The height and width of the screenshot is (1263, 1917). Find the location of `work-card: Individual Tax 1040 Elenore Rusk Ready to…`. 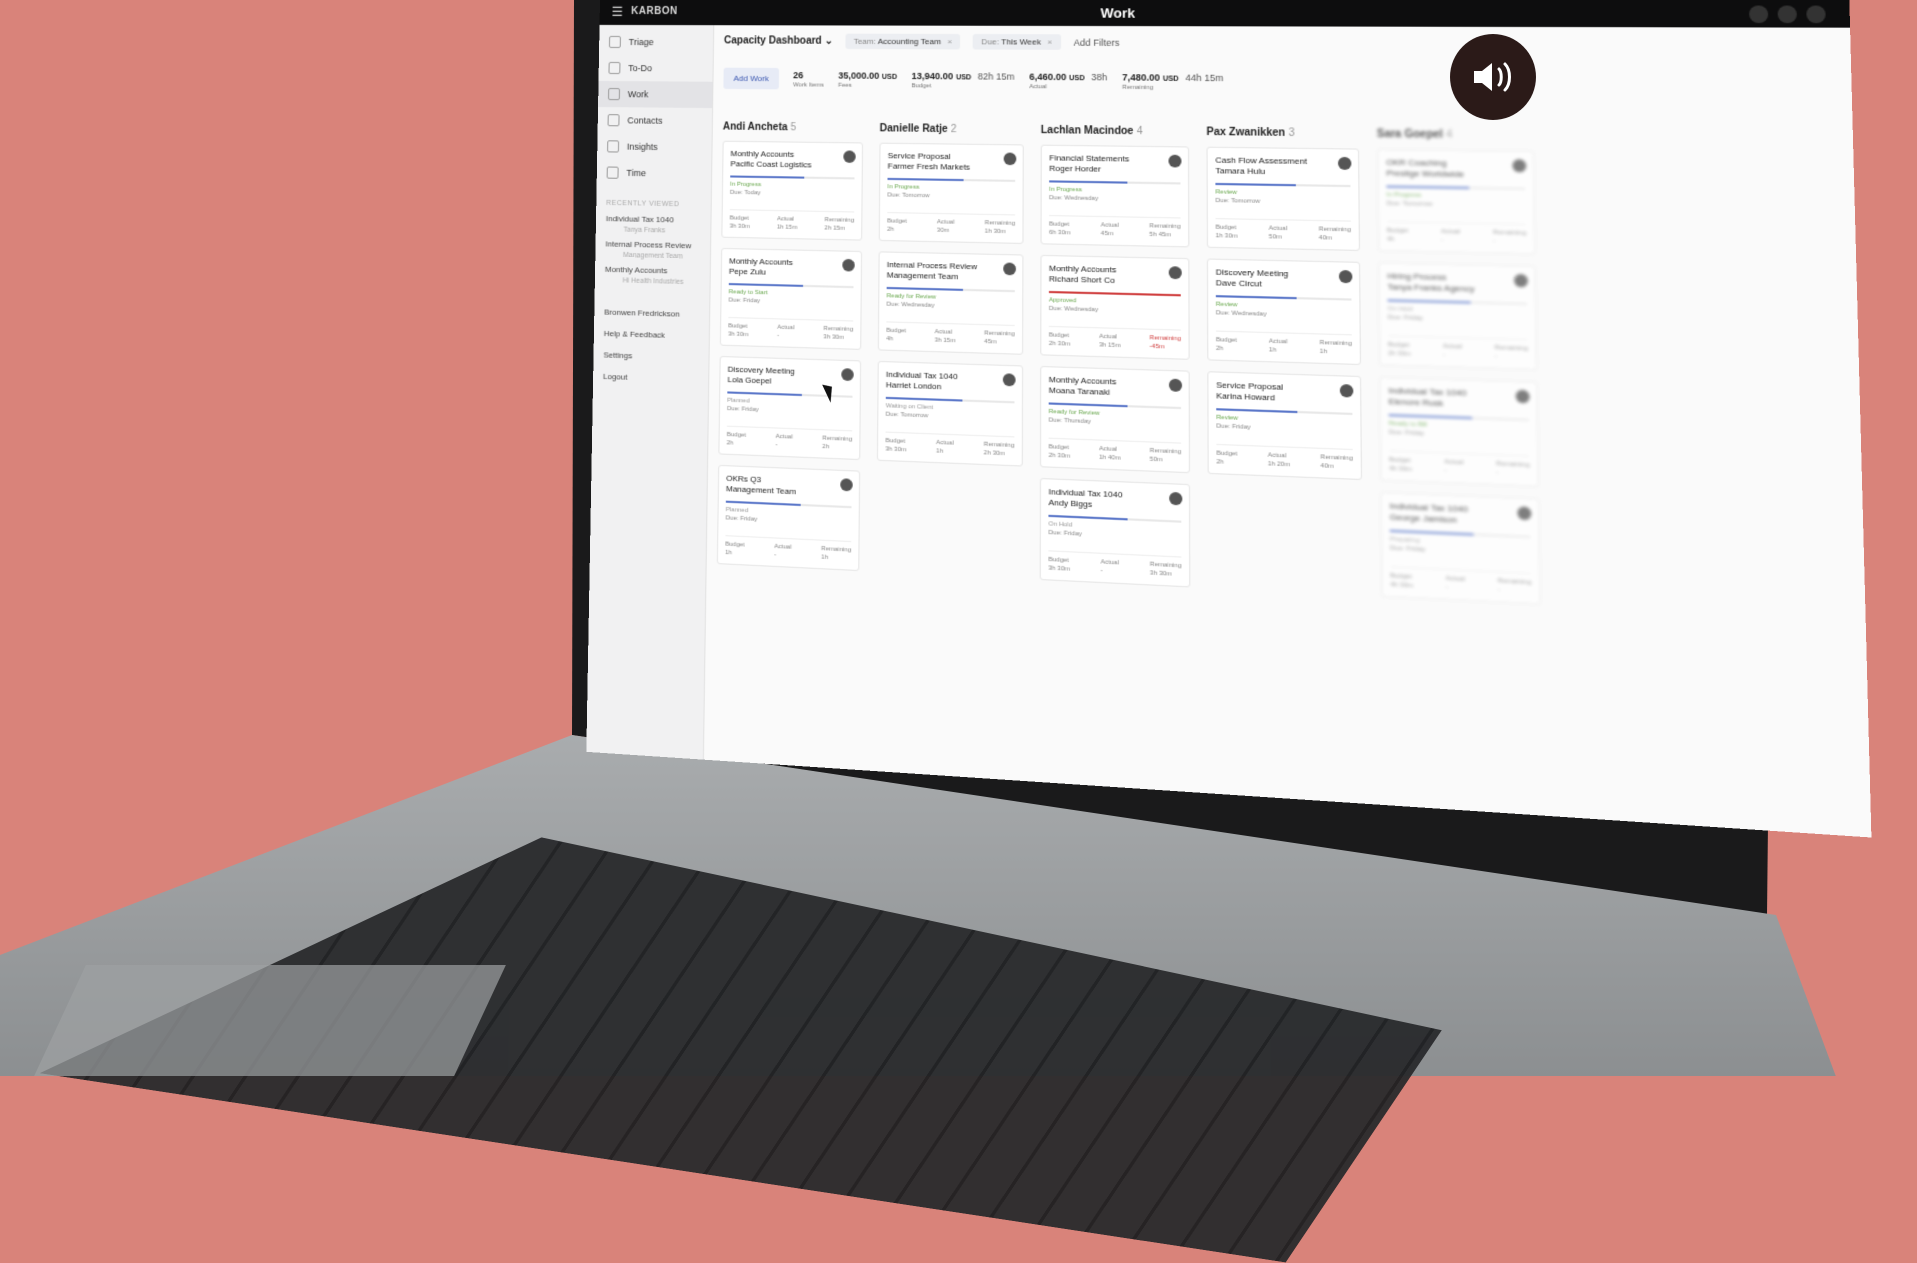

work-card: Individual Tax 1040 Elenore Rusk Ready to… is located at coordinates (1459, 432).